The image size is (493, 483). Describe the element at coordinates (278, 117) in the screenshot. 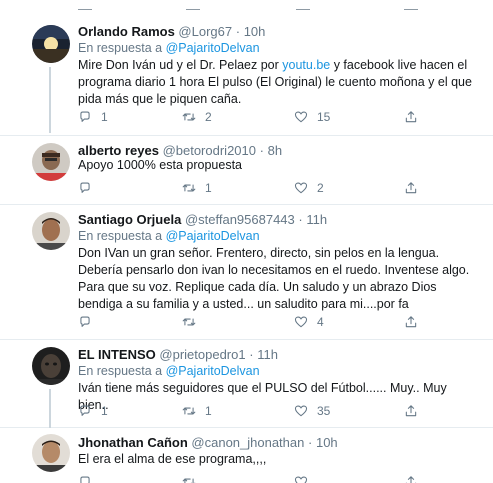

I see `tweet-actions: 1 2 15` at that location.